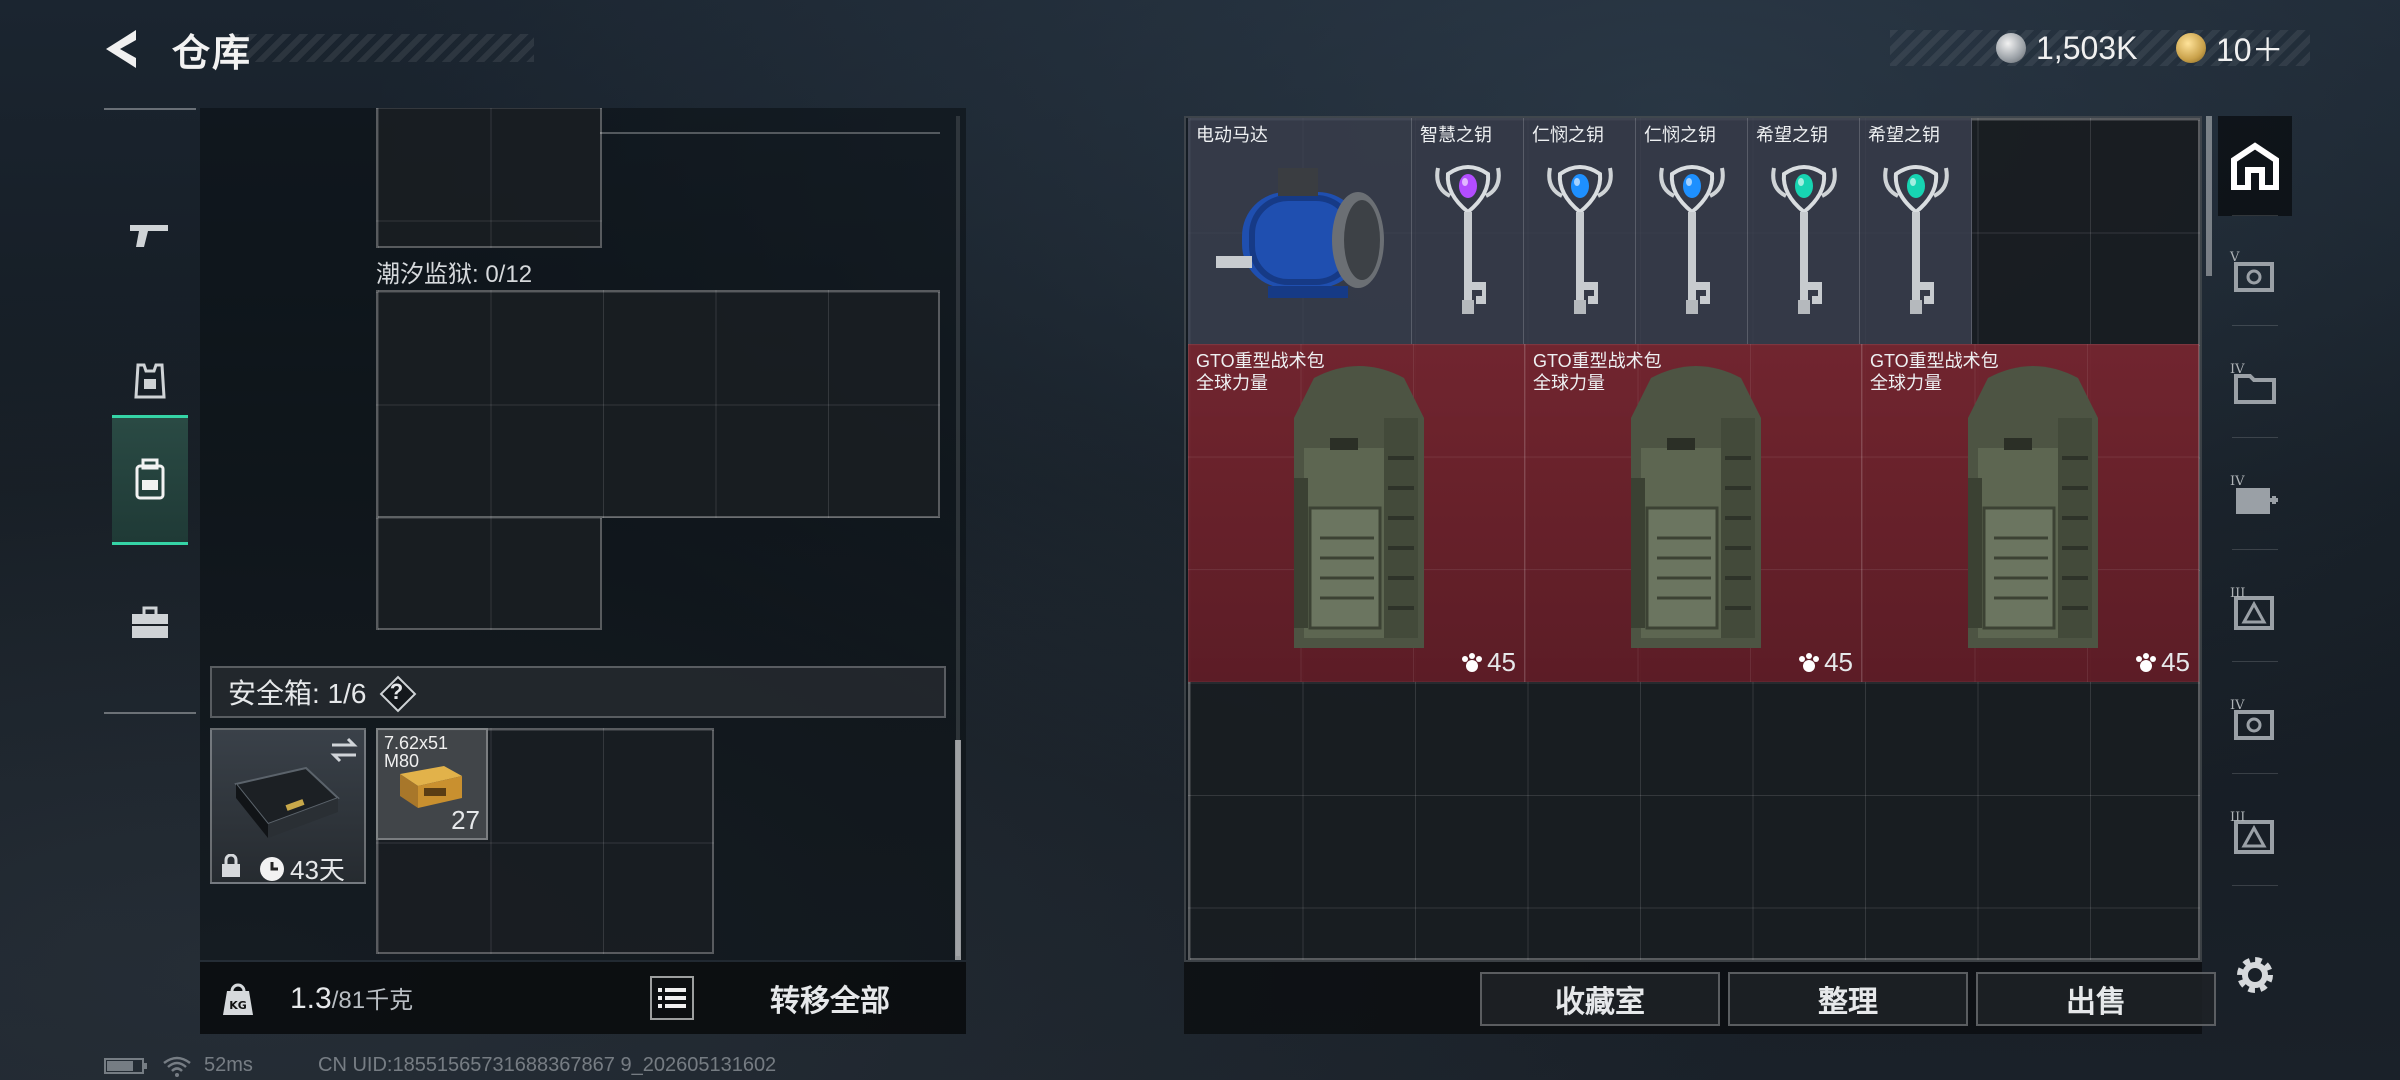 The height and width of the screenshot is (1080, 2400). I want to click on ammo-count: 27, so click(465, 820).